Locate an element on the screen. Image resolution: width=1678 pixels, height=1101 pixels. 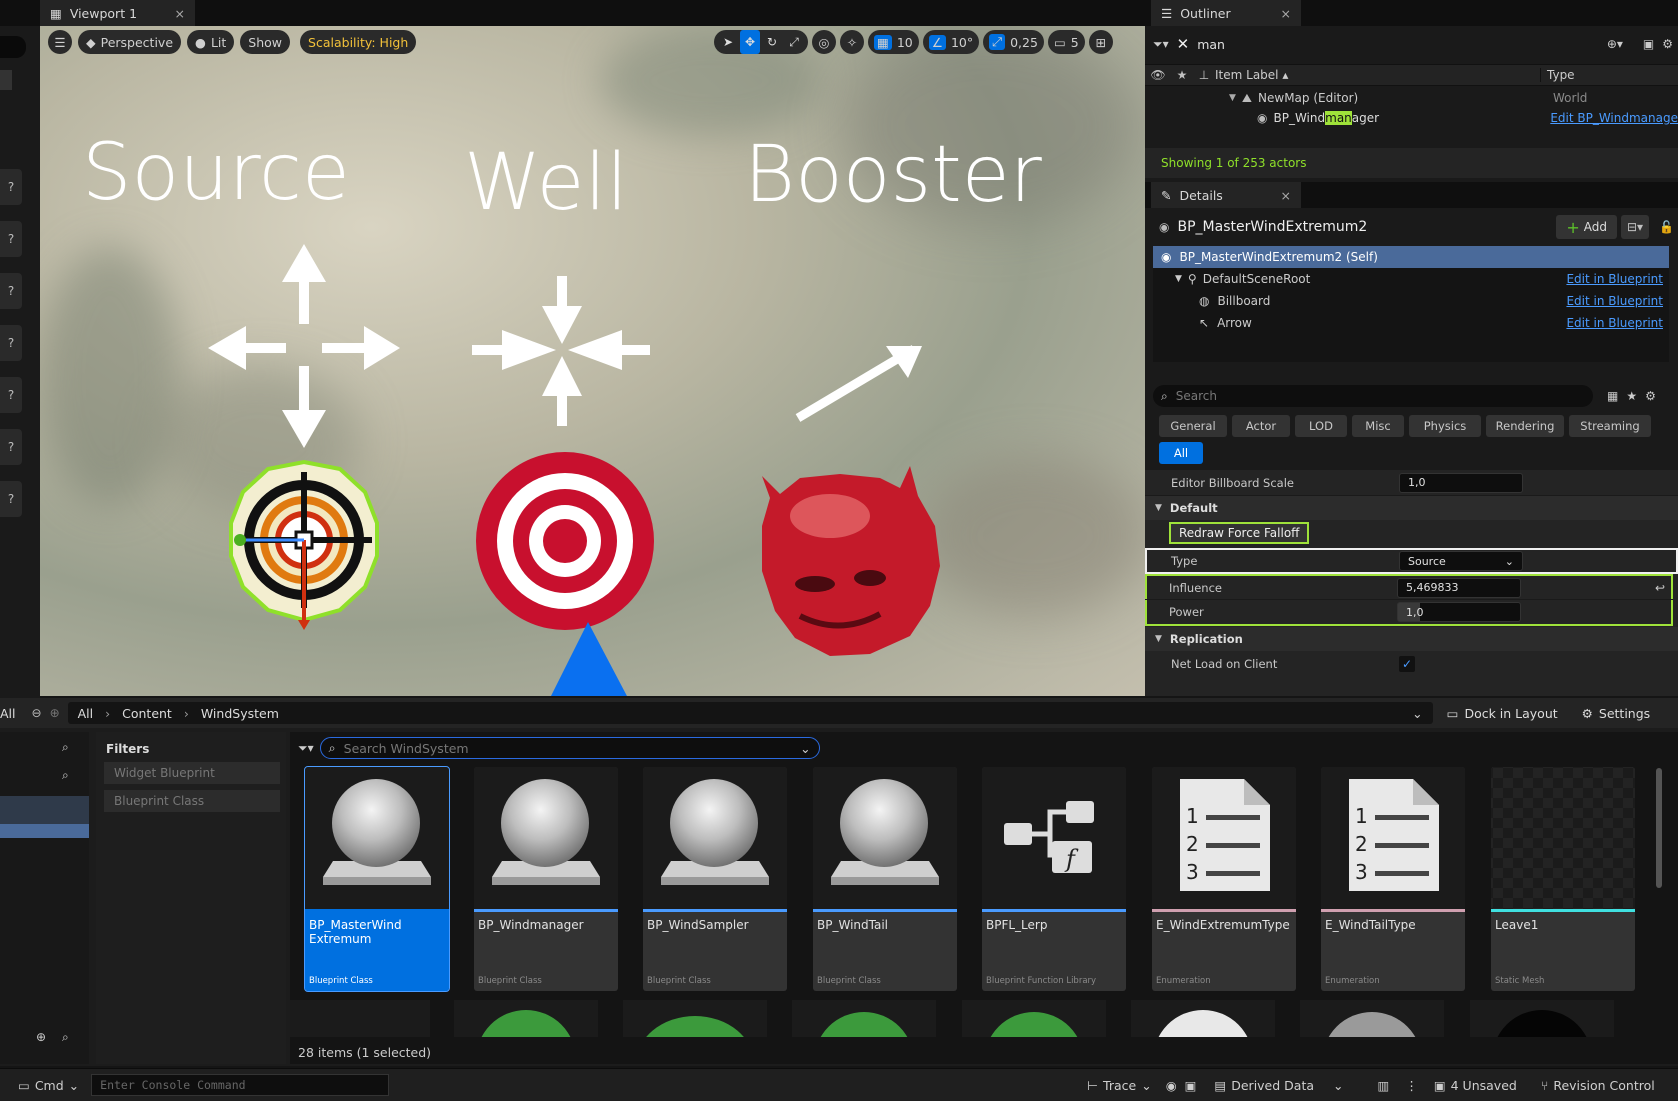
favorites-star-icon: ★ is located at coordinates (1631, 396).